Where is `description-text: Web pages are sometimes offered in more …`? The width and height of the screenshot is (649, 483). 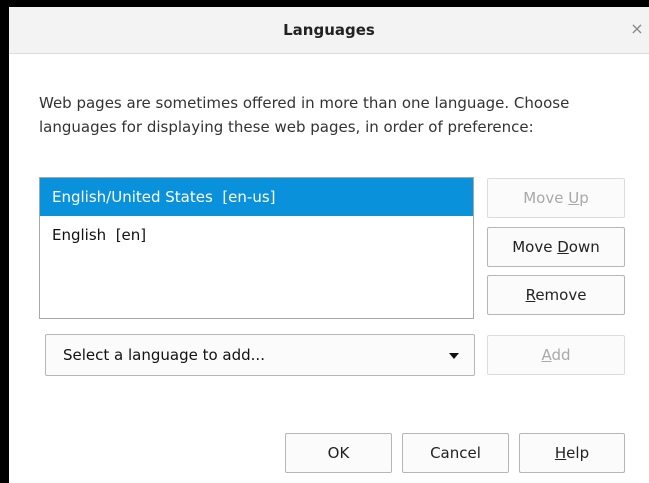
description-text: Web pages are sometimes offered in more … is located at coordinates (304, 115).